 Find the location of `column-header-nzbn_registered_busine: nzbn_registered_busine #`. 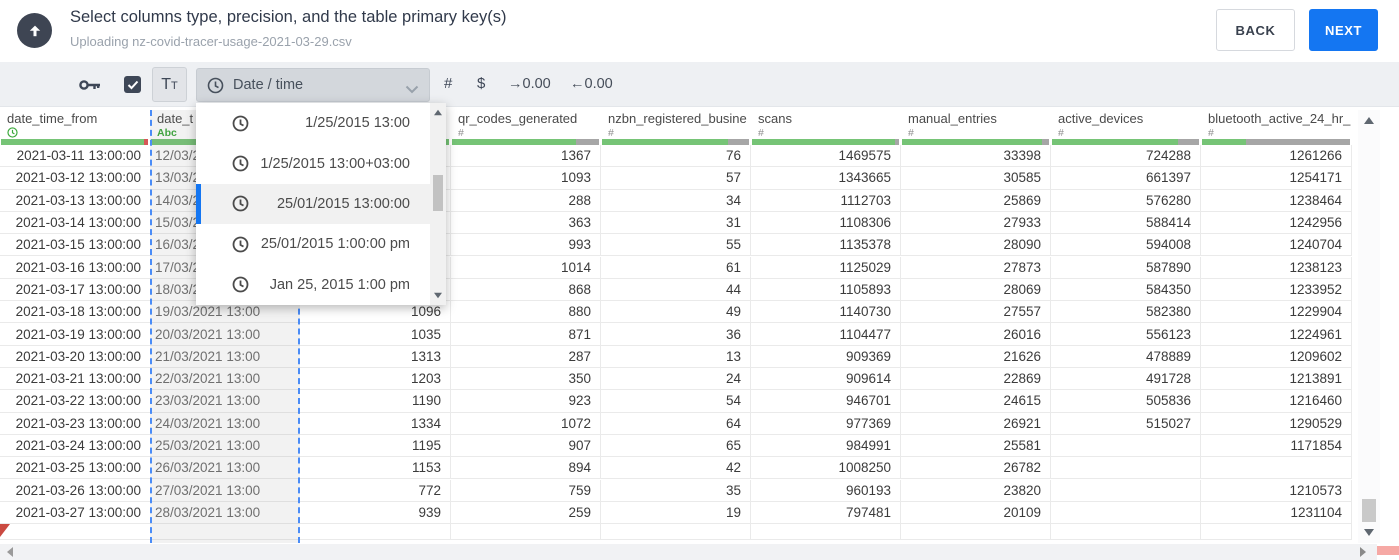

column-header-nzbn_registered_busine: nzbn_registered_busine # is located at coordinates (676, 124).